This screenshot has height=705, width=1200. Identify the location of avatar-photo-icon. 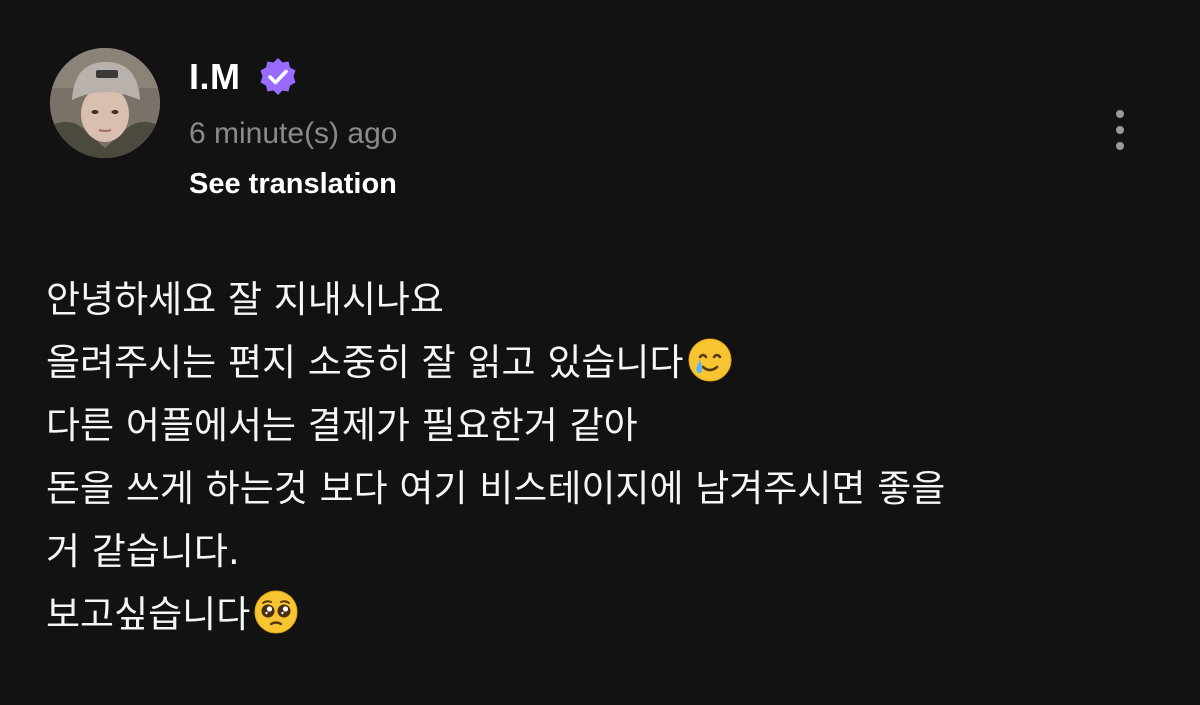
(105, 103).